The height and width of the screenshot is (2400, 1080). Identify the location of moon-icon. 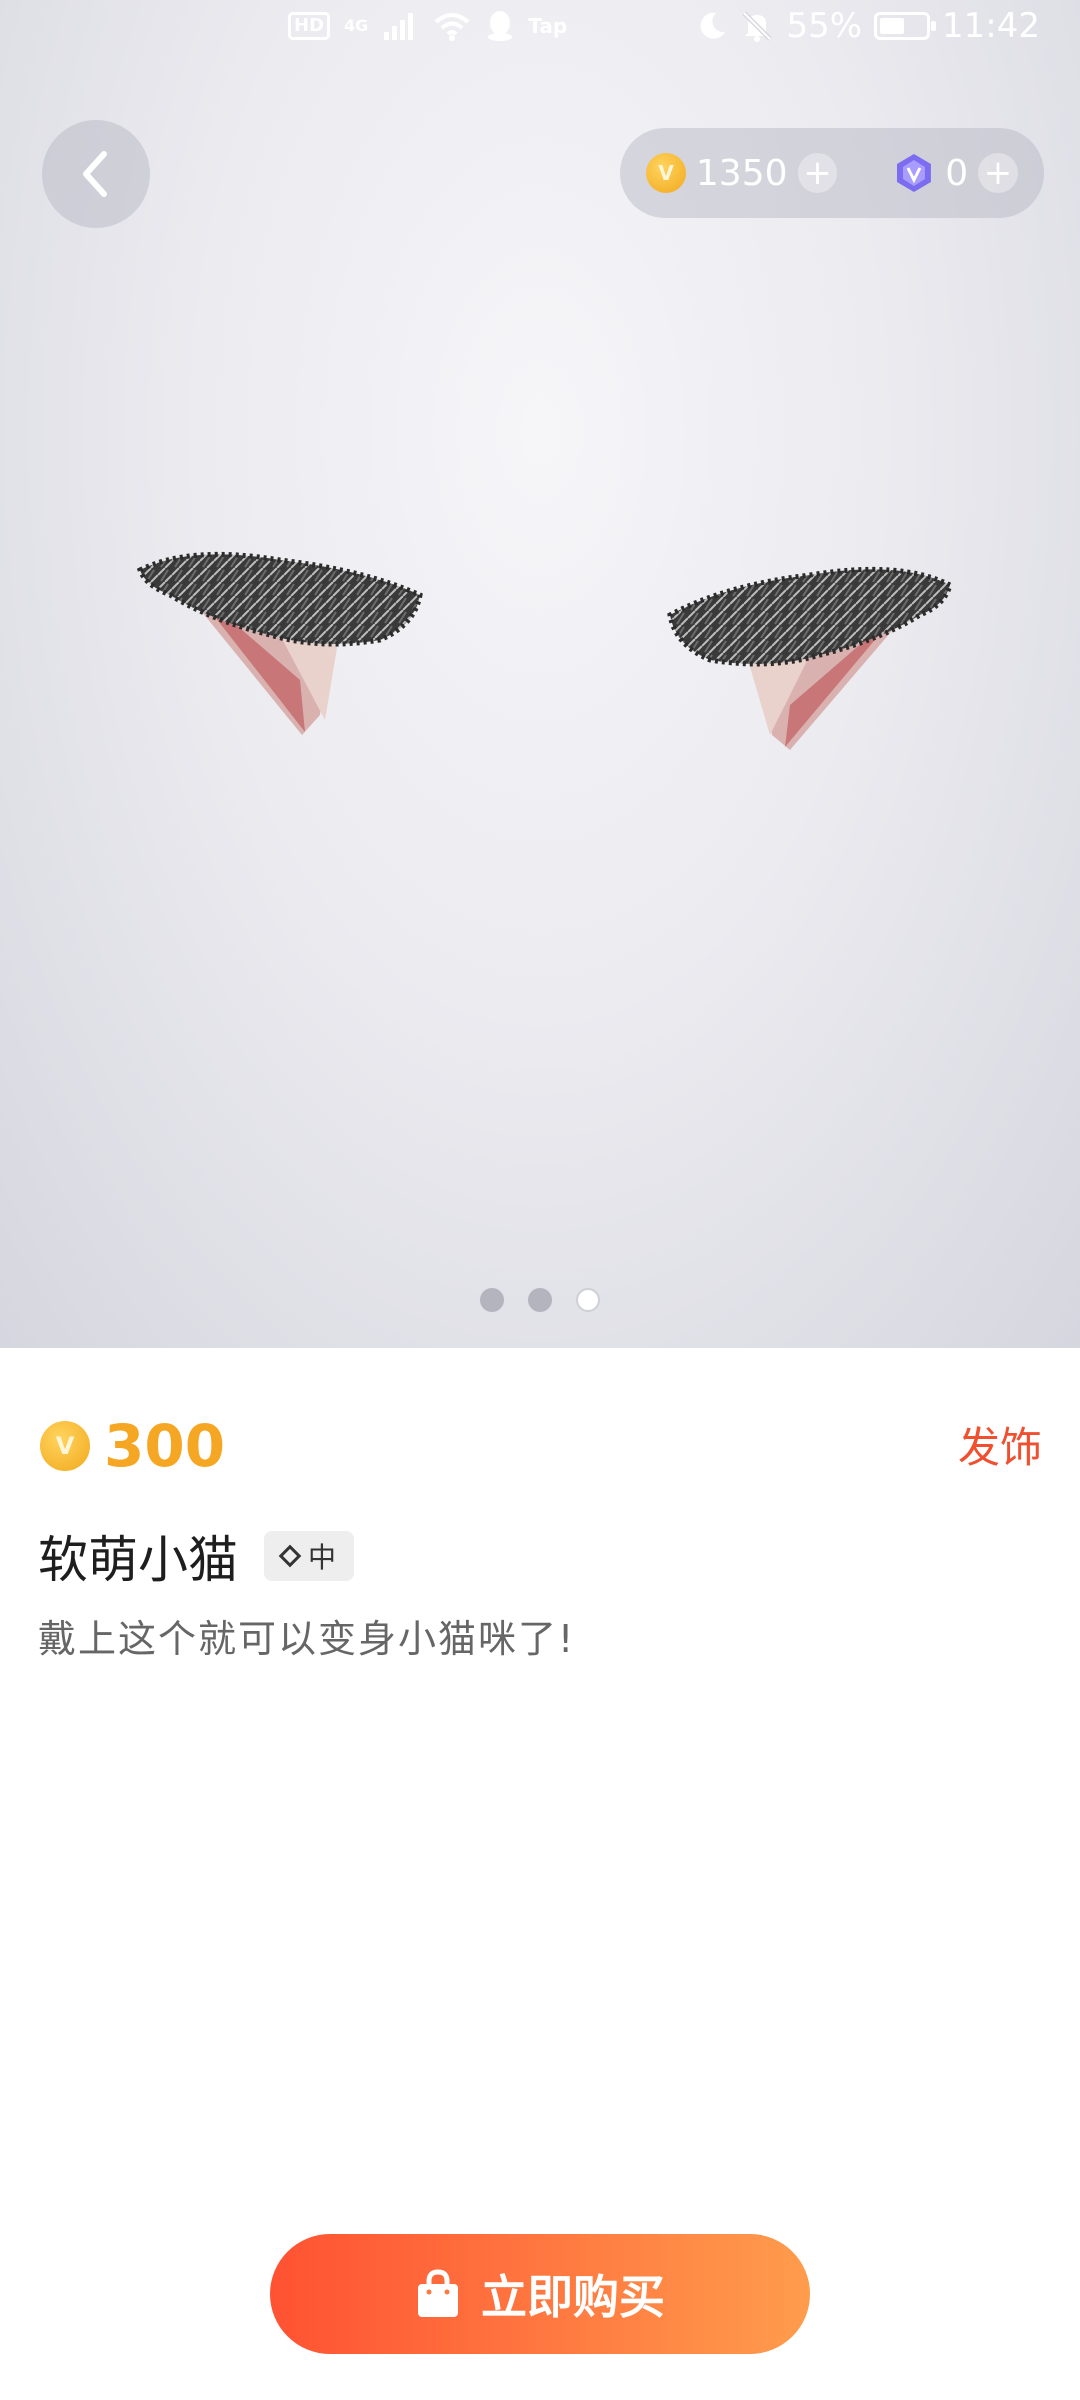
(713, 25).